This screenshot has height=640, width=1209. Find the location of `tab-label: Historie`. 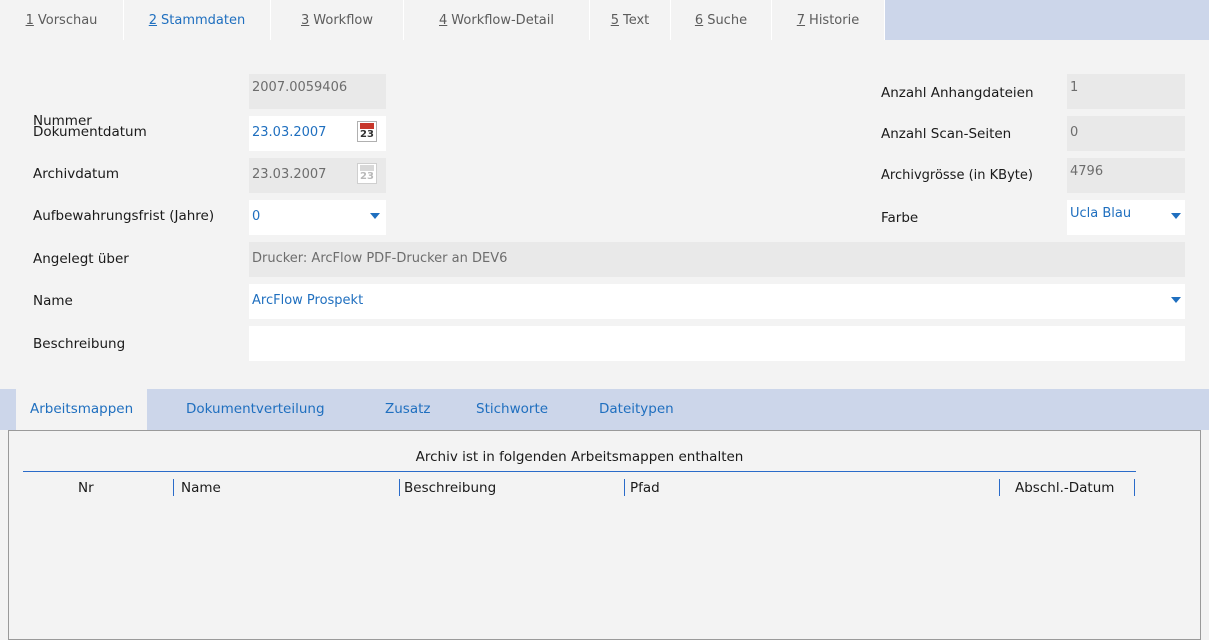

tab-label: Historie is located at coordinates (834, 20).